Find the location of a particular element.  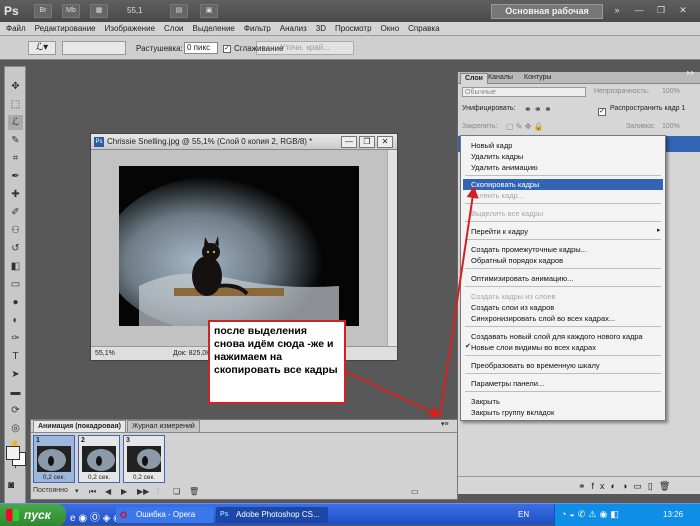

clock: 13:26 is located at coordinates (673, 514).